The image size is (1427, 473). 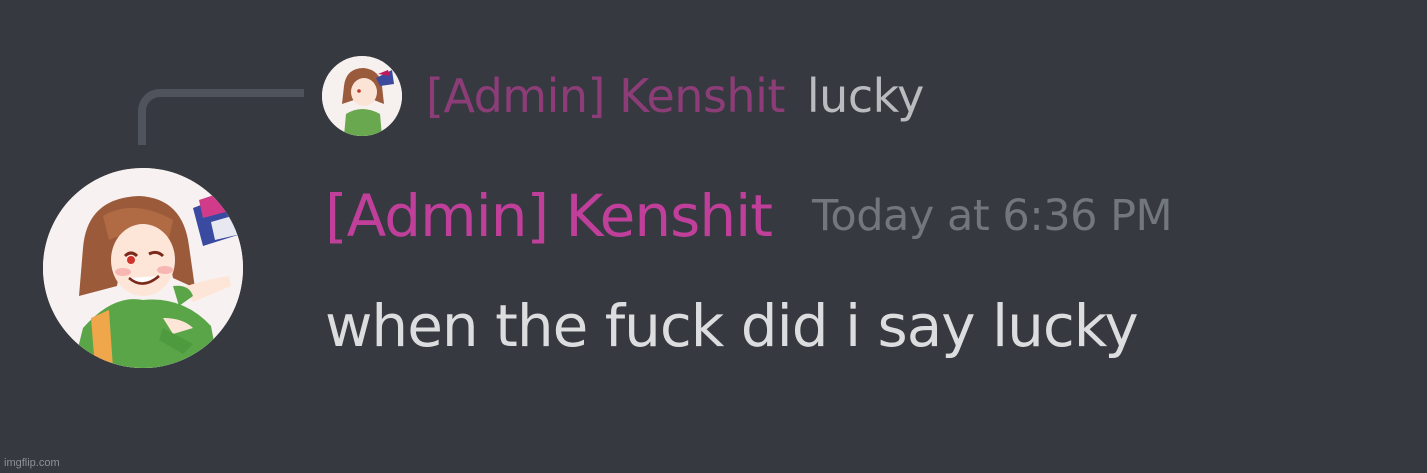 What do you see at coordinates (549, 216) in the screenshot?
I see `author-name: [Admin] Kenshit` at bounding box center [549, 216].